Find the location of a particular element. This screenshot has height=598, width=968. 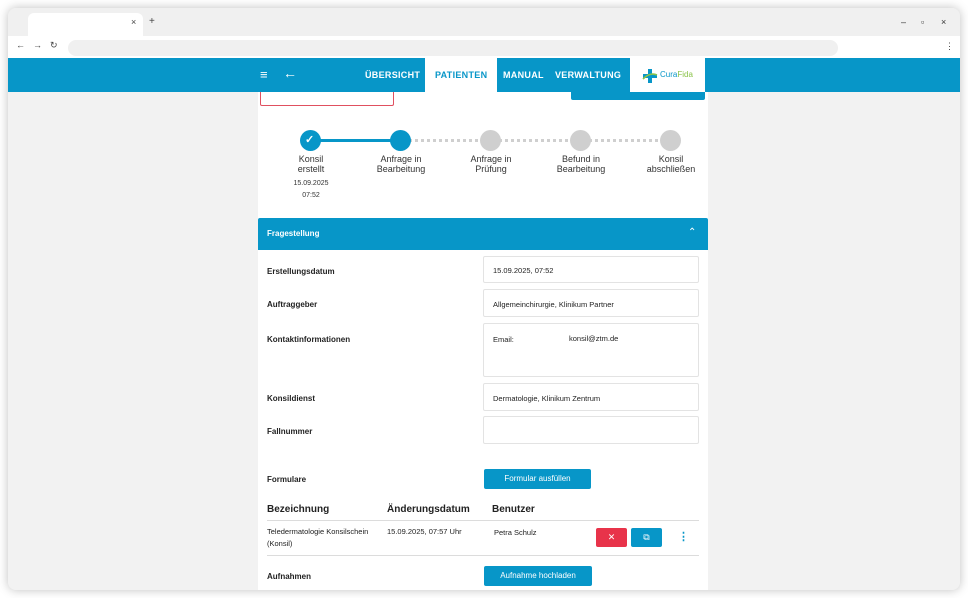

step-1-time: 07:52 is located at coordinates (311, 195).